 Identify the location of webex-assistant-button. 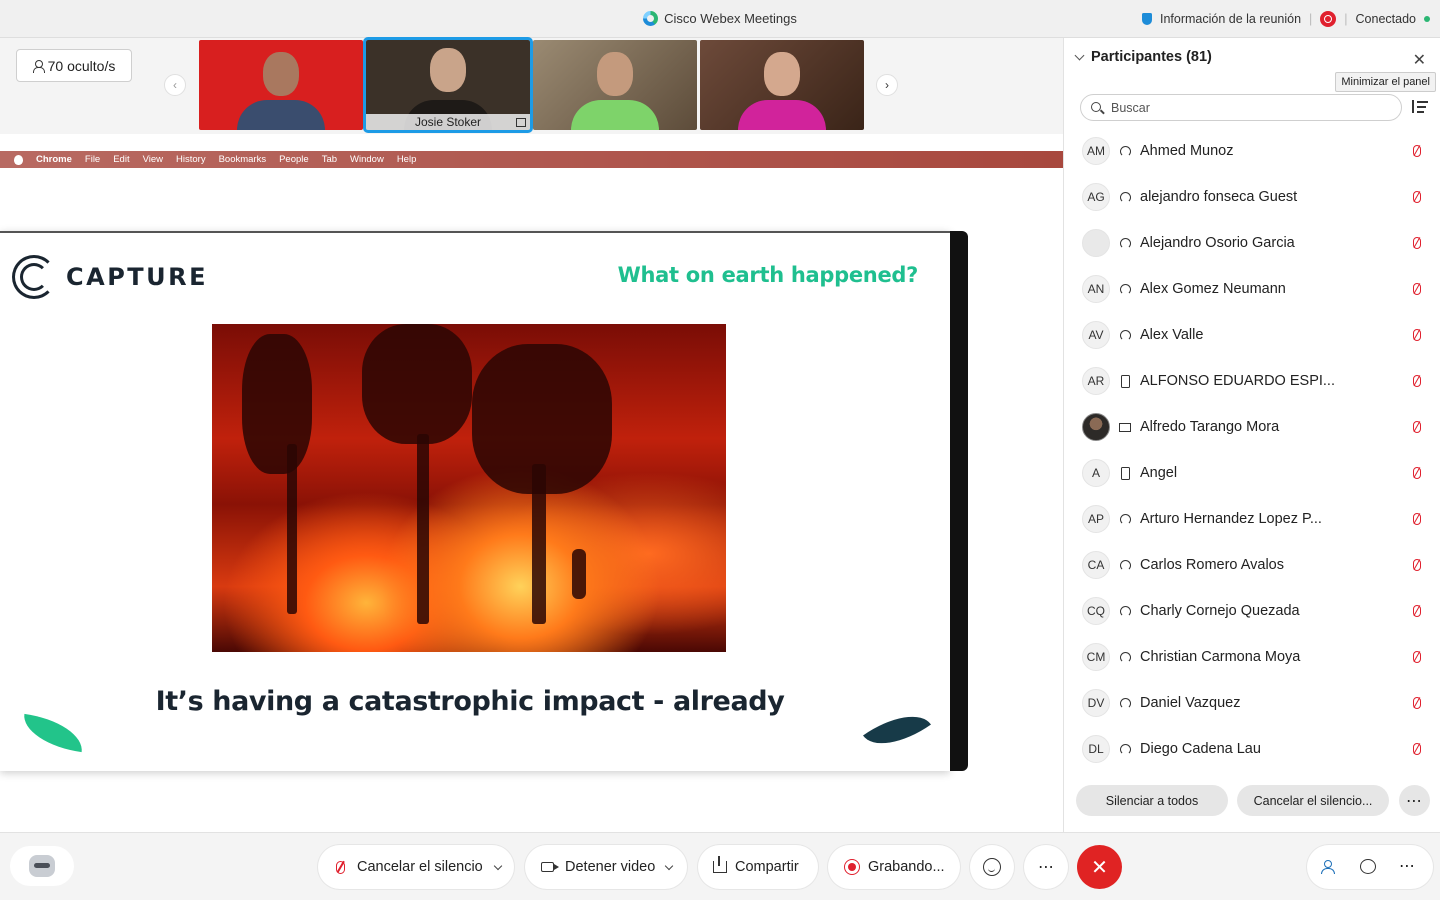
(42, 866).